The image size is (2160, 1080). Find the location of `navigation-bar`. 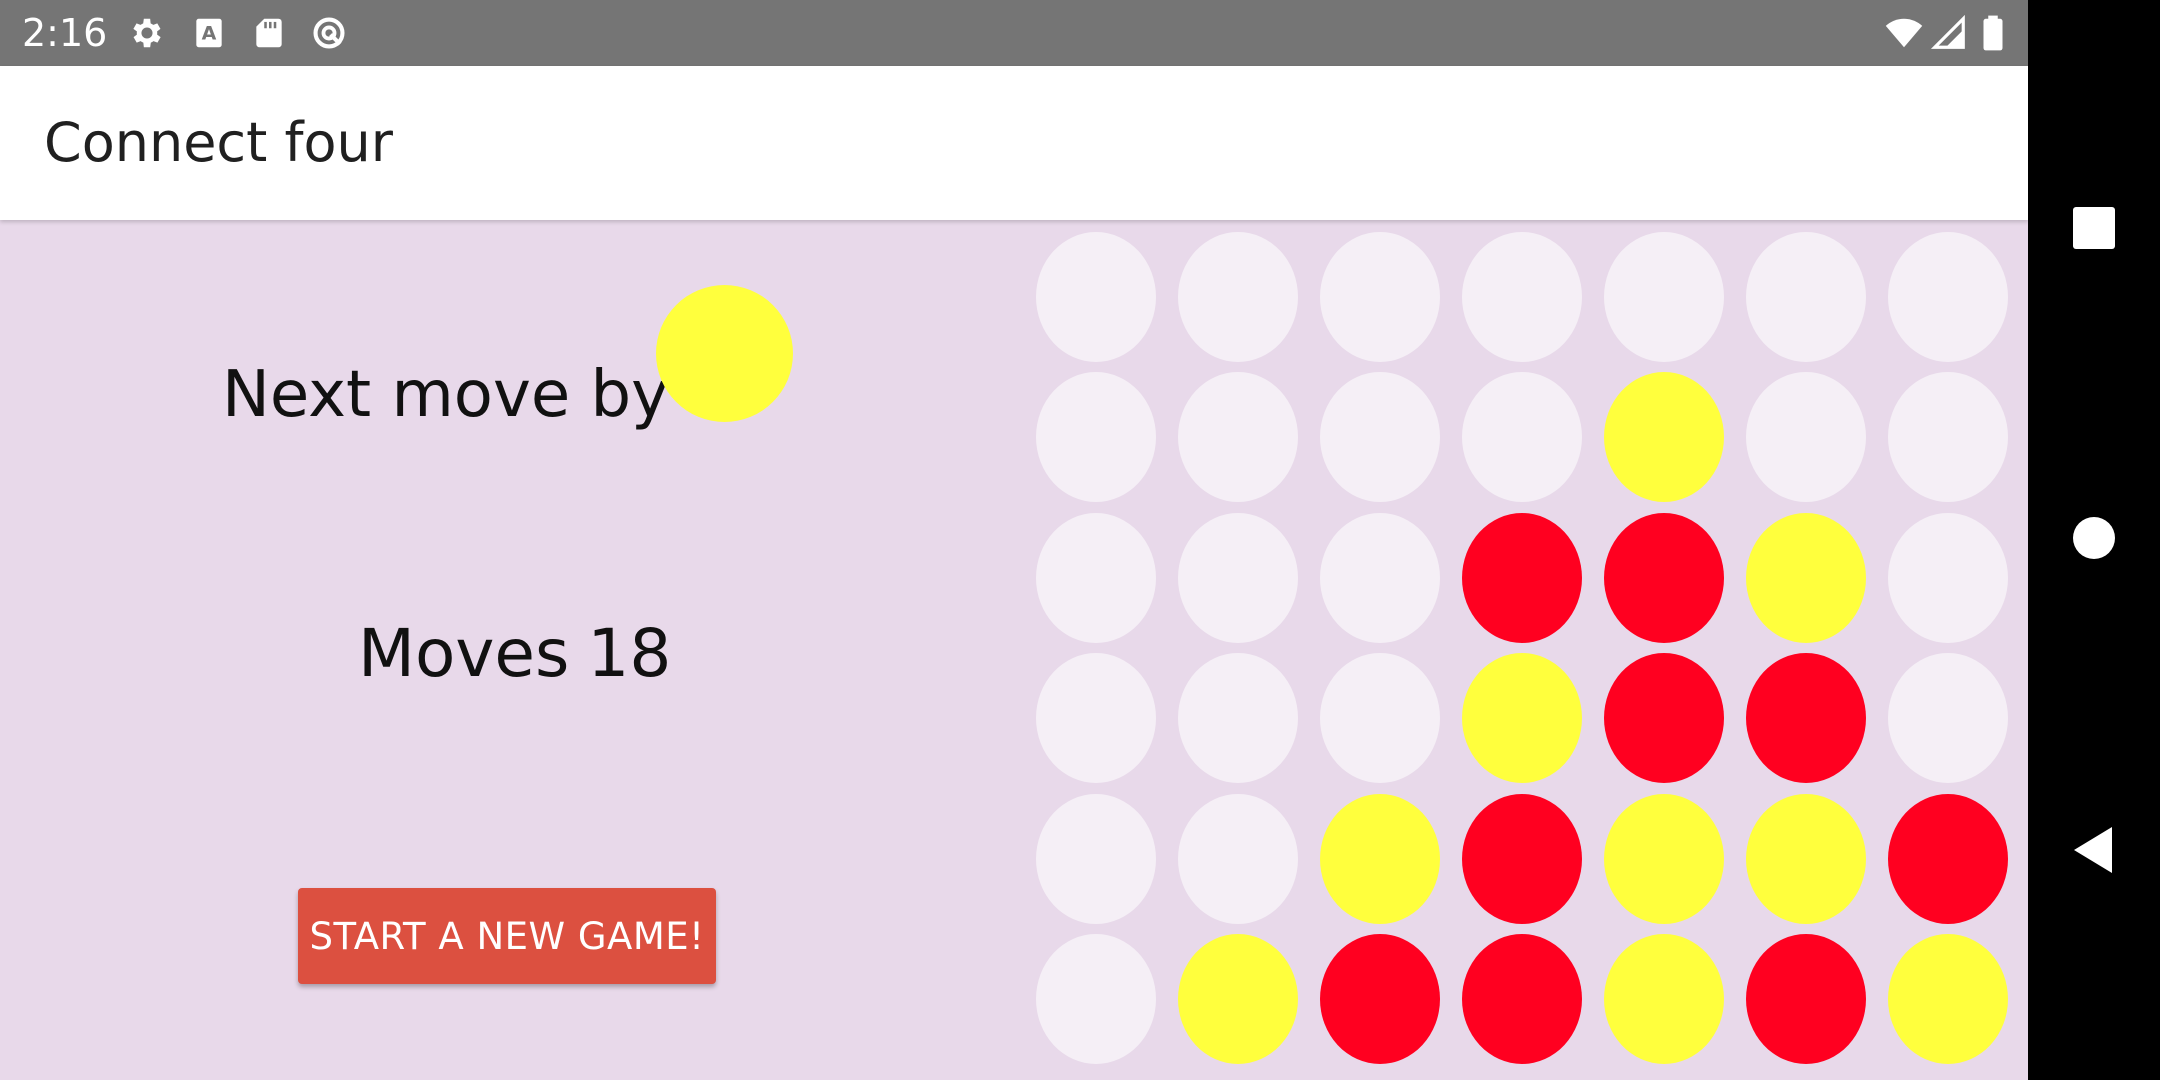

navigation-bar is located at coordinates (2094, 540).